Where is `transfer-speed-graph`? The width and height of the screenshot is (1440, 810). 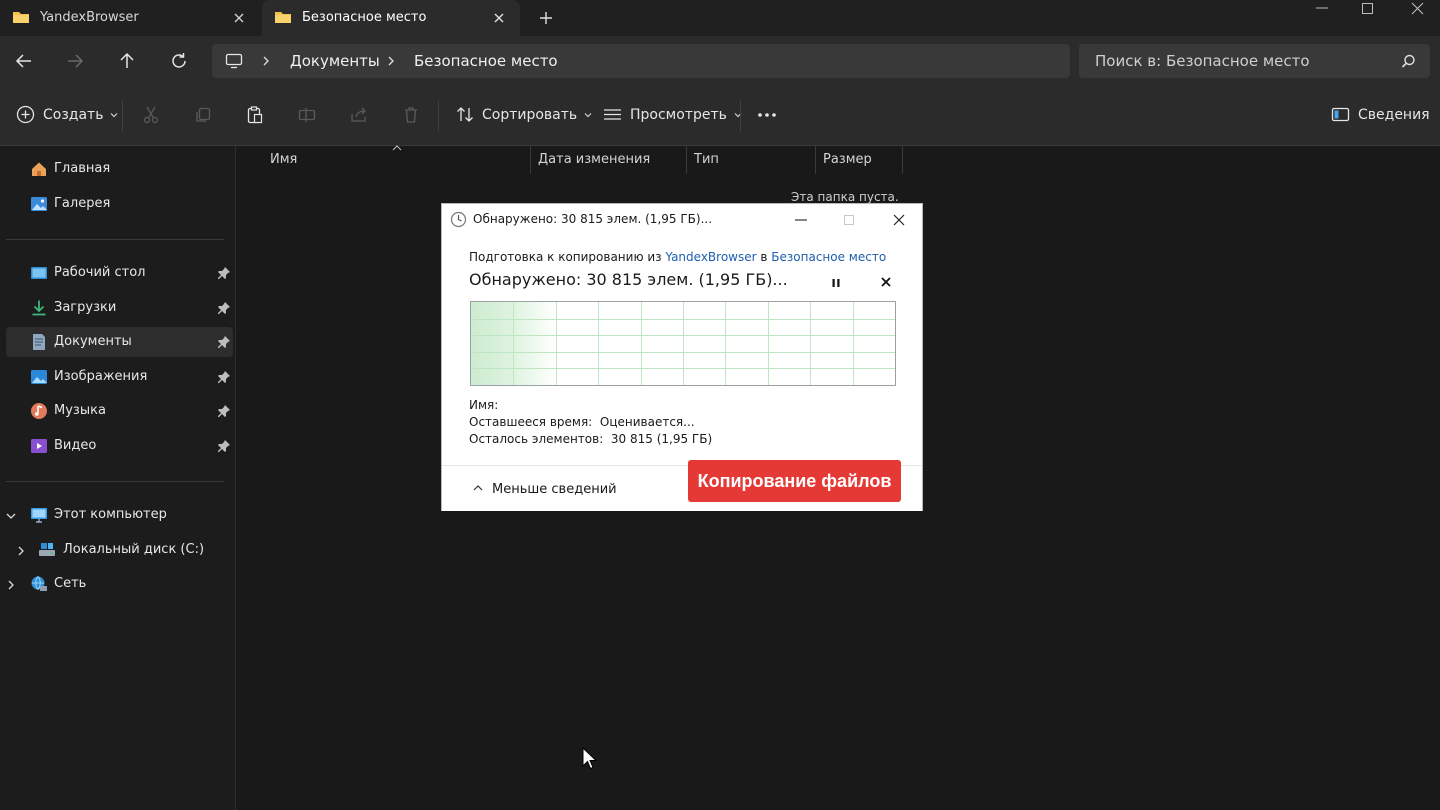 transfer-speed-graph is located at coordinates (683, 343).